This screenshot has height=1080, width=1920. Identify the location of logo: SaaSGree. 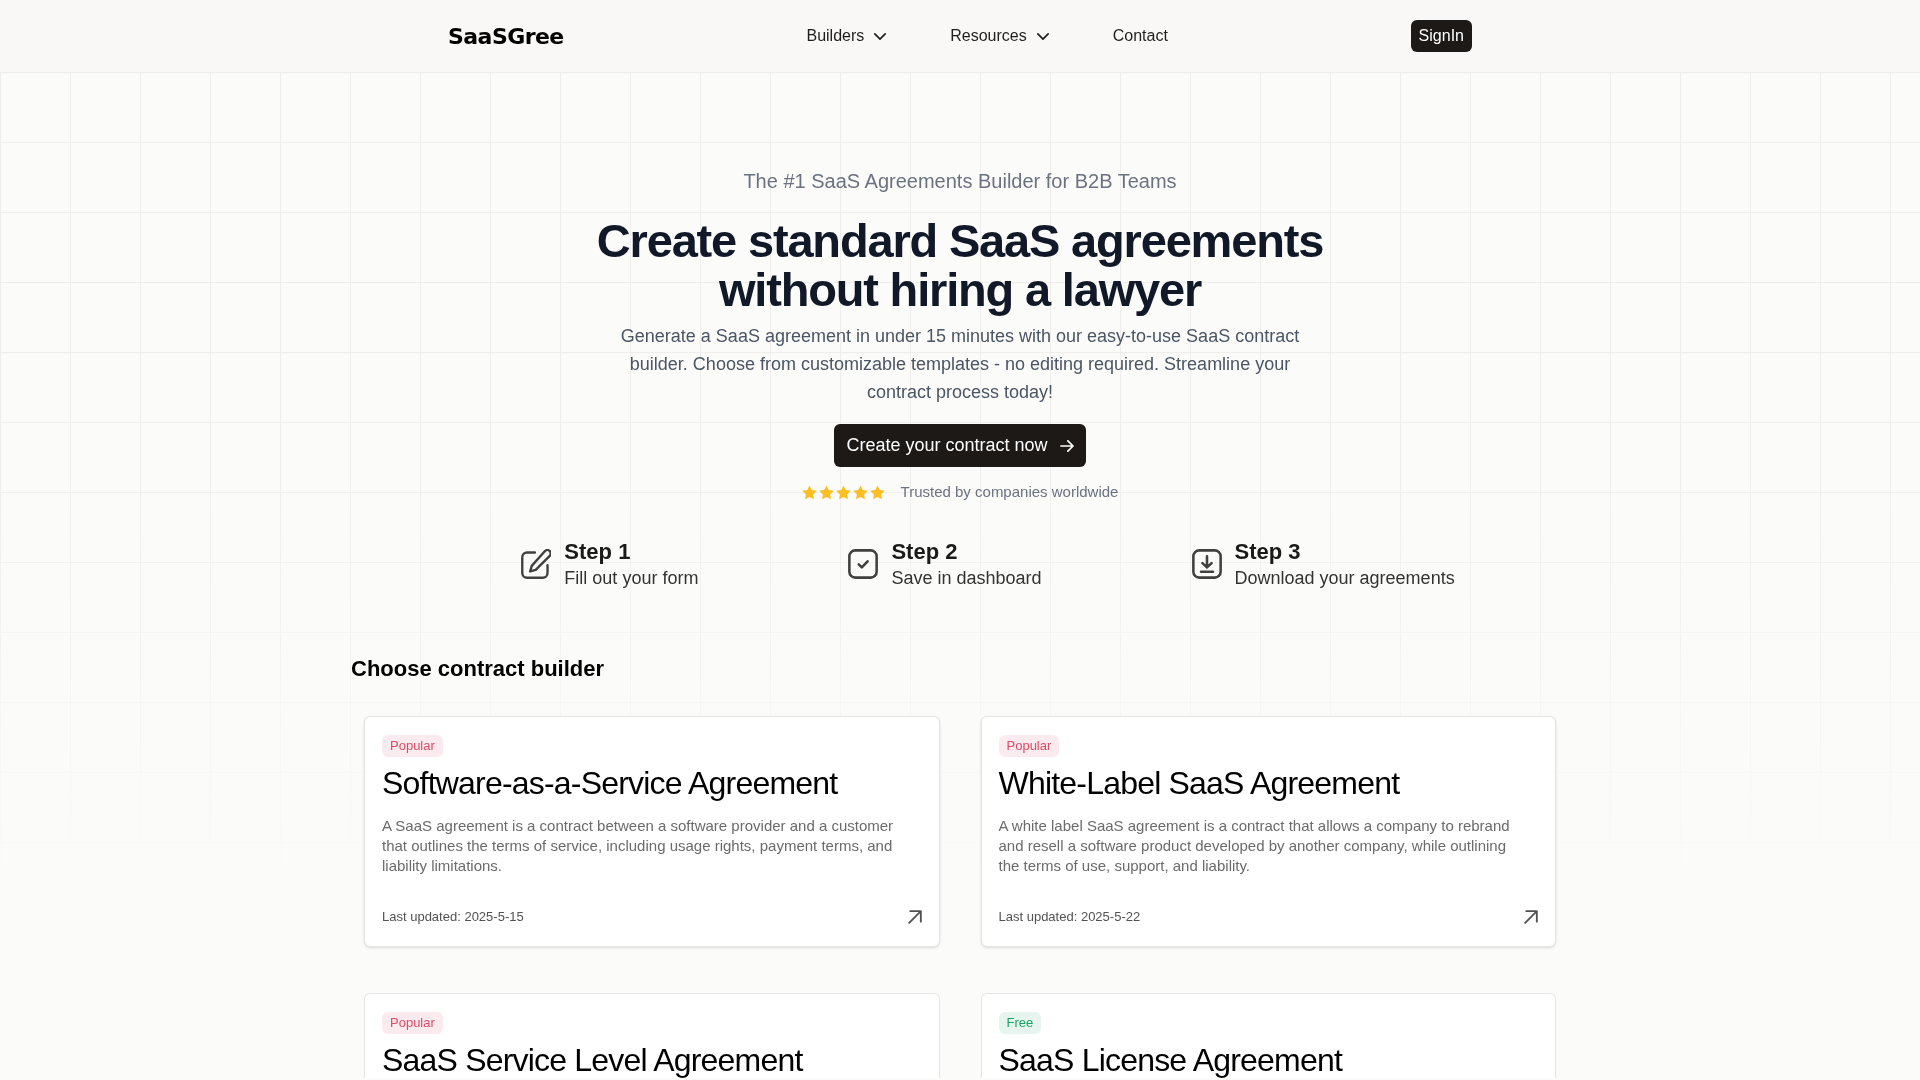
(506, 36).